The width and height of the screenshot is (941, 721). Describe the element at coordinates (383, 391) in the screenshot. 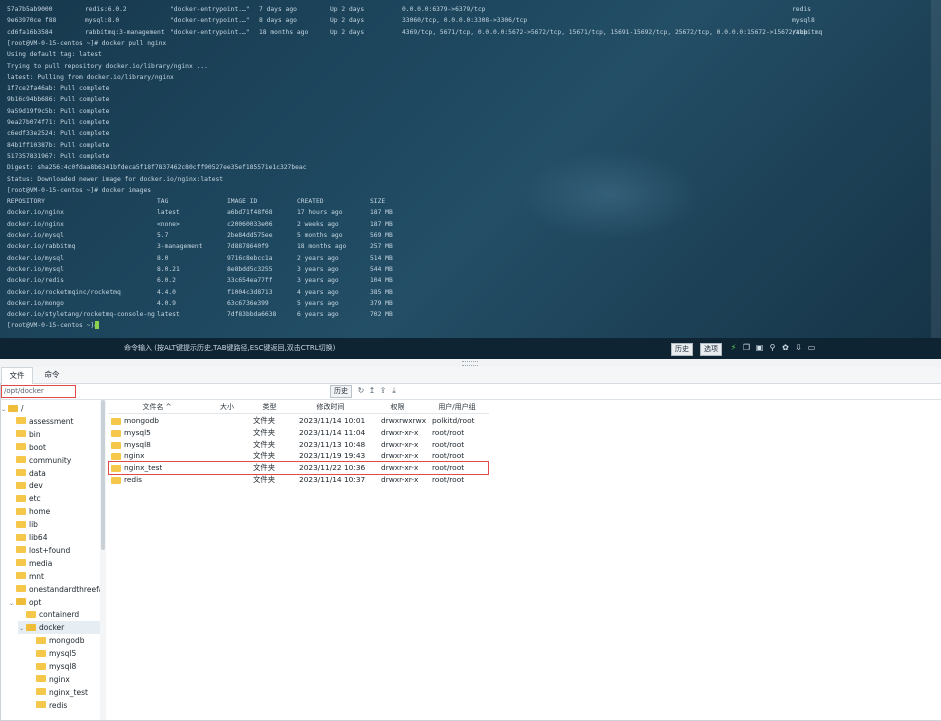

I see `upload-icon: ⇪` at that location.